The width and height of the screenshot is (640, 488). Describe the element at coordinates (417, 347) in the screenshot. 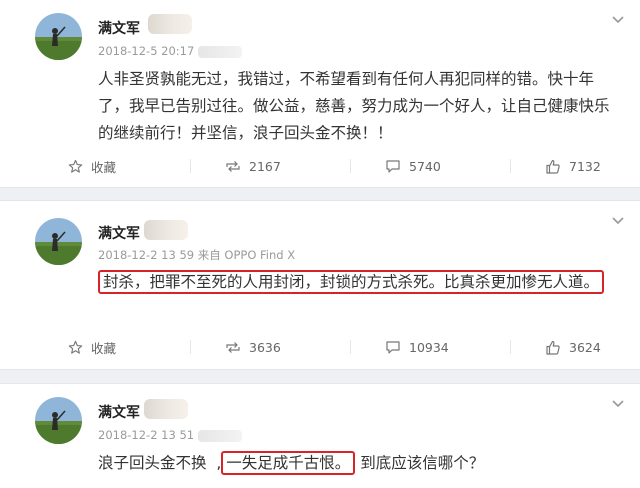

I see `comment-button: 10934` at that location.